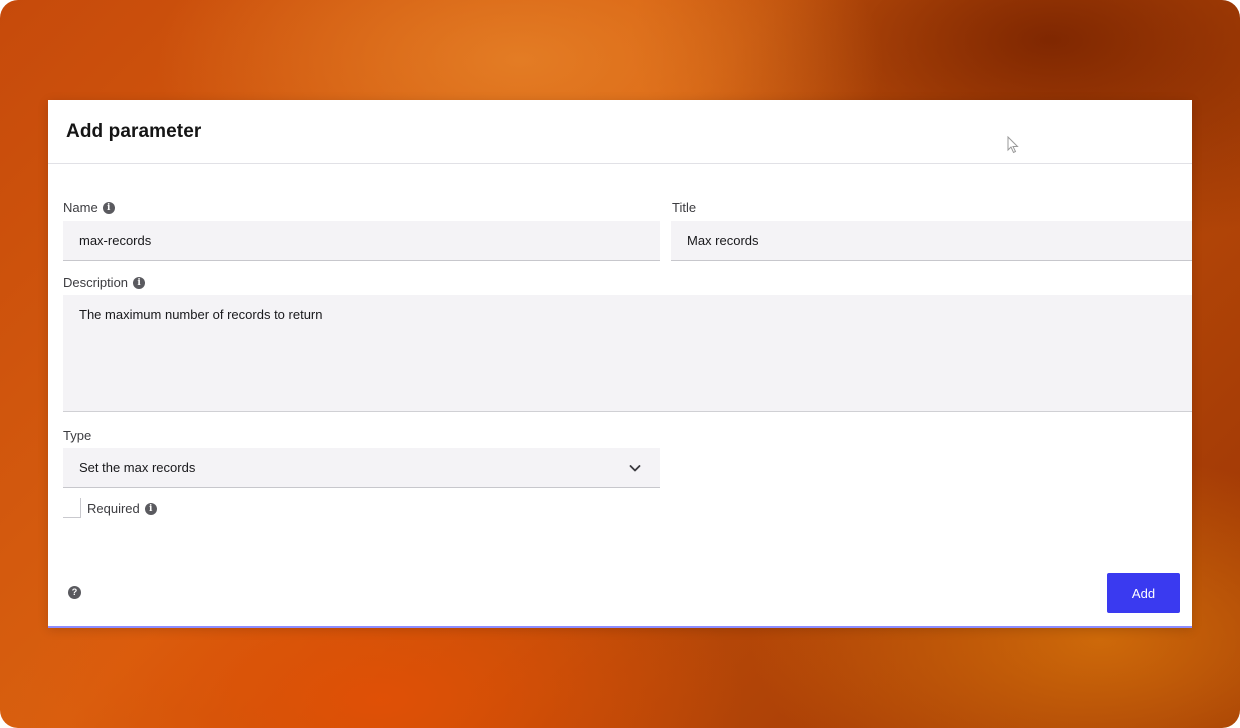 The image size is (1240, 728). Describe the element at coordinates (361, 241) in the screenshot. I see `name-input: max-records` at that location.